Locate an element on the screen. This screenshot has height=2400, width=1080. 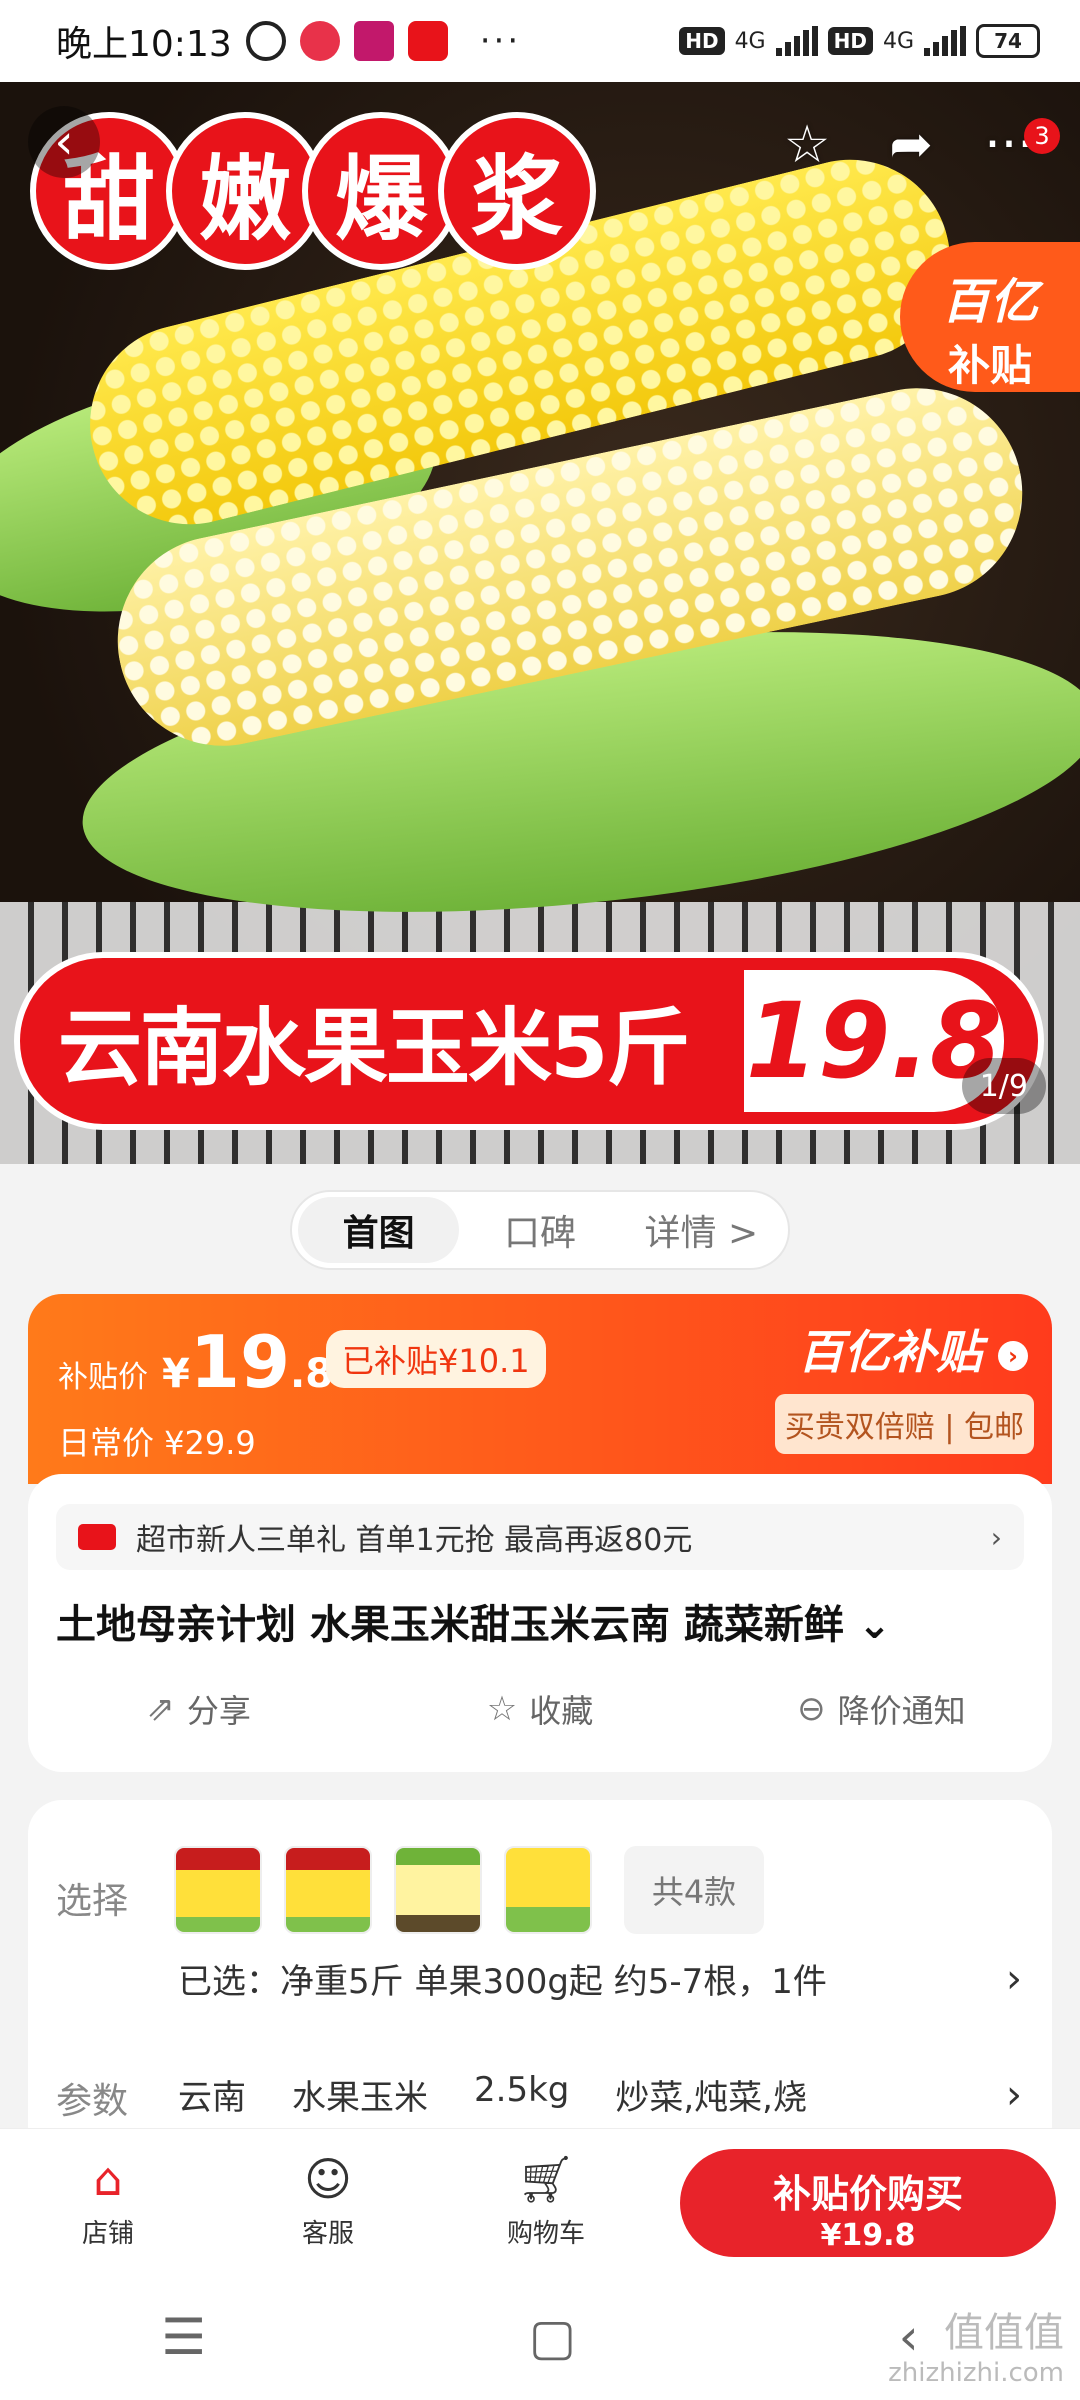
favorite-star-icon: ☆ is located at coordinates (807, 145).